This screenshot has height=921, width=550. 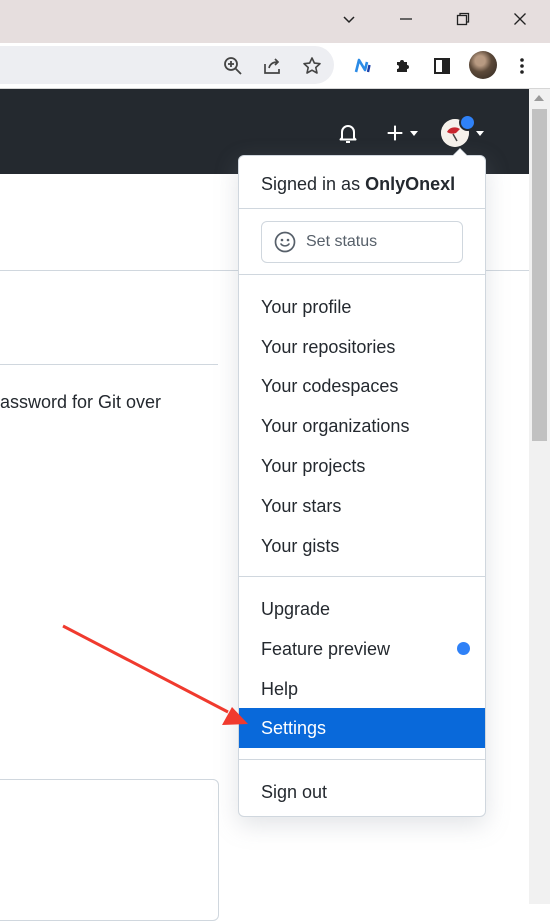 I want to click on scroll-up-arrow-icon, so click(x=539, y=98).